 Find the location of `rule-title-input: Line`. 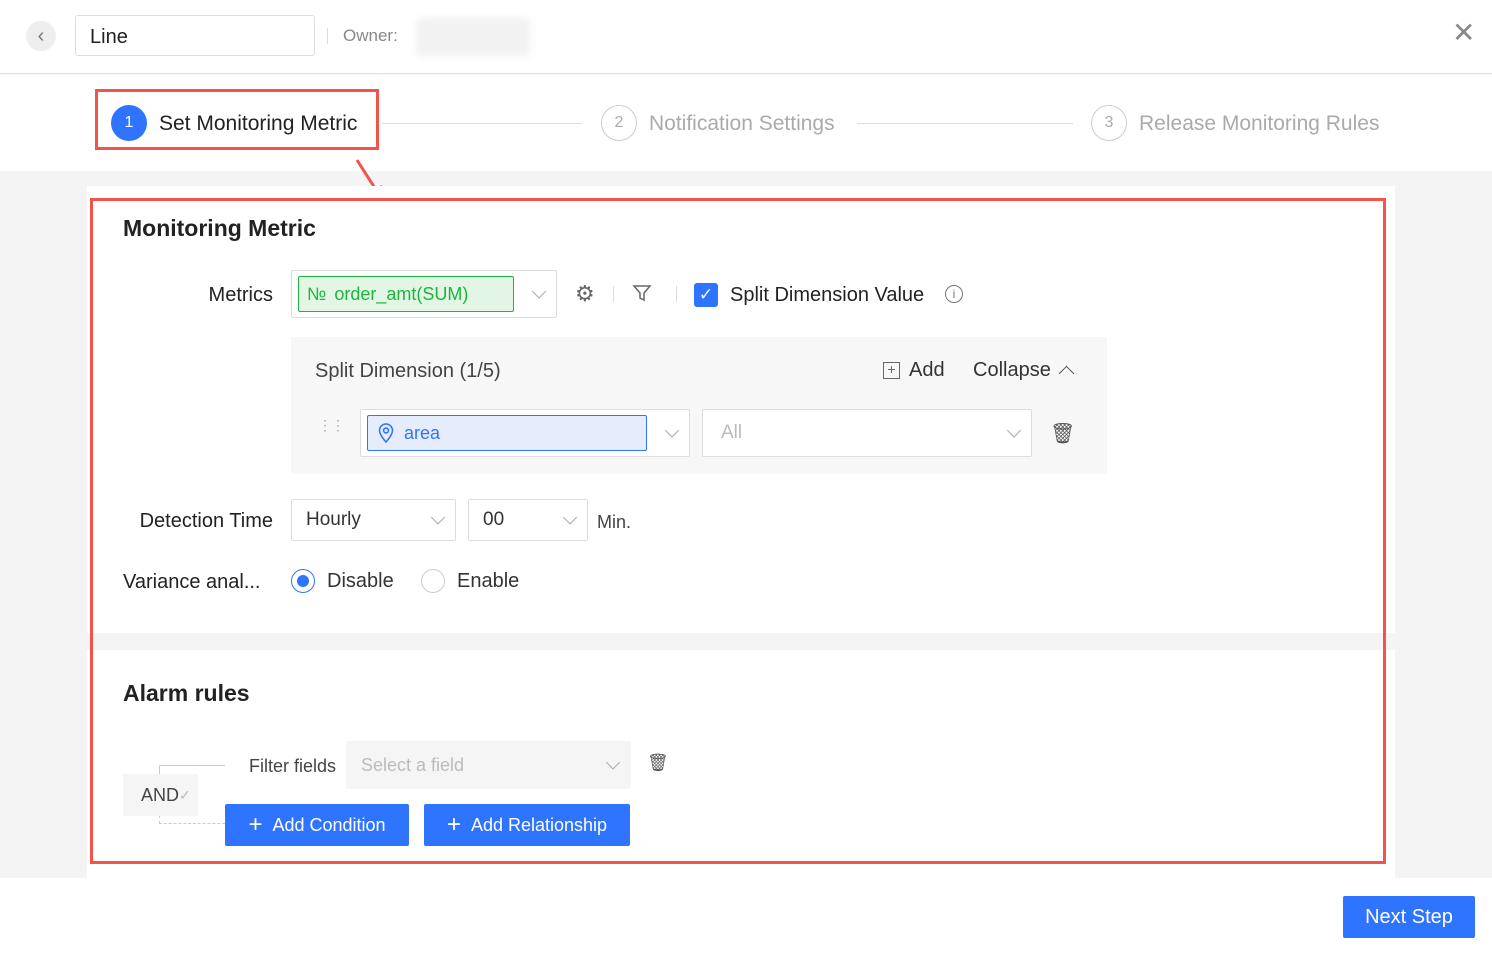

rule-title-input: Line is located at coordinates (195, 35).